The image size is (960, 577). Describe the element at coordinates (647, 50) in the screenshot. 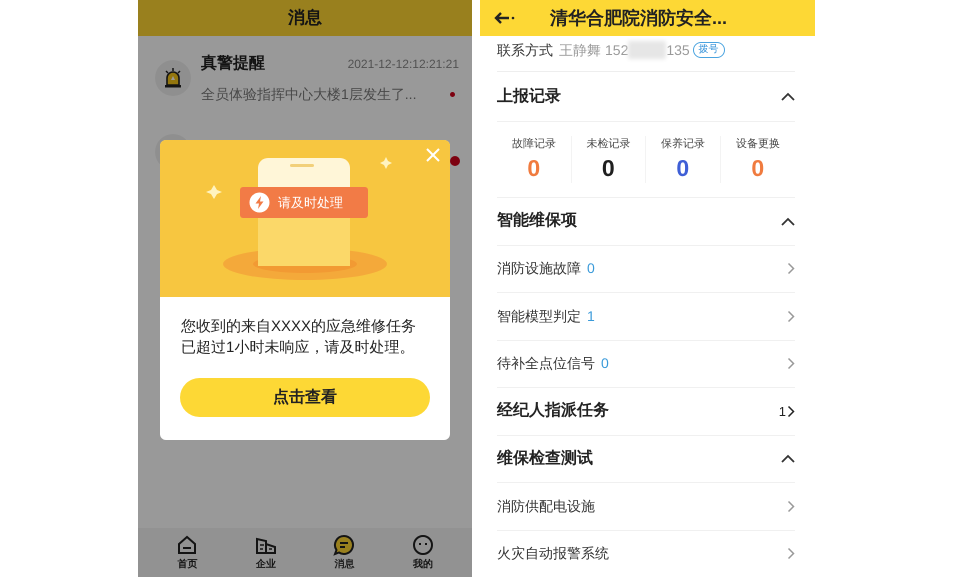

I see `redaction-mark` at that location.